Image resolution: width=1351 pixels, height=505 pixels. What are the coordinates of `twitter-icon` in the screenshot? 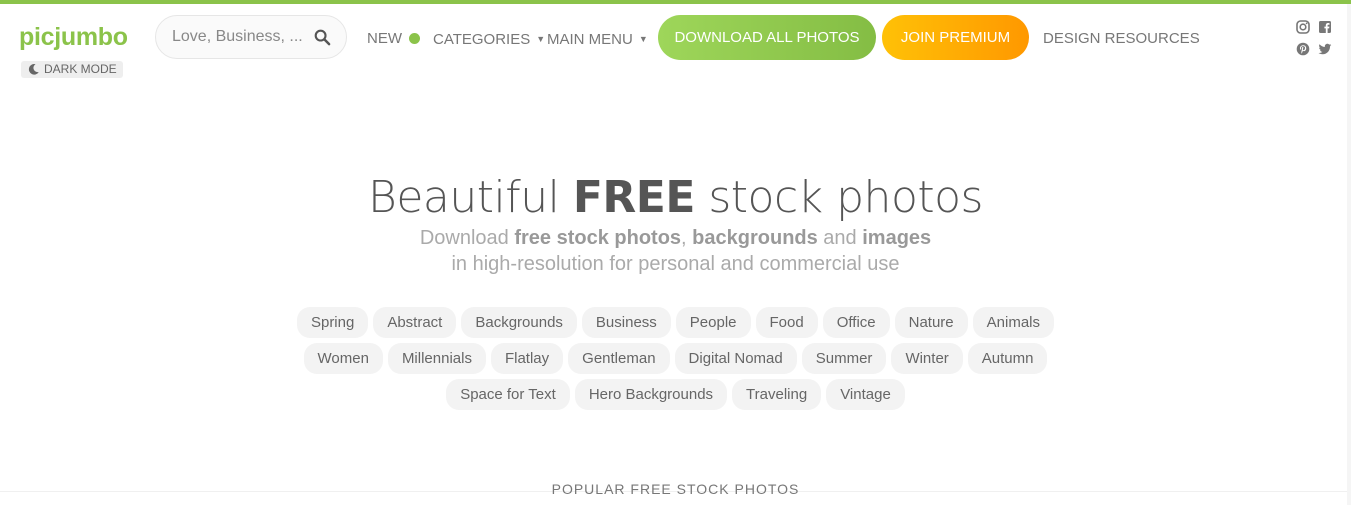 It's located at (1325, 49).